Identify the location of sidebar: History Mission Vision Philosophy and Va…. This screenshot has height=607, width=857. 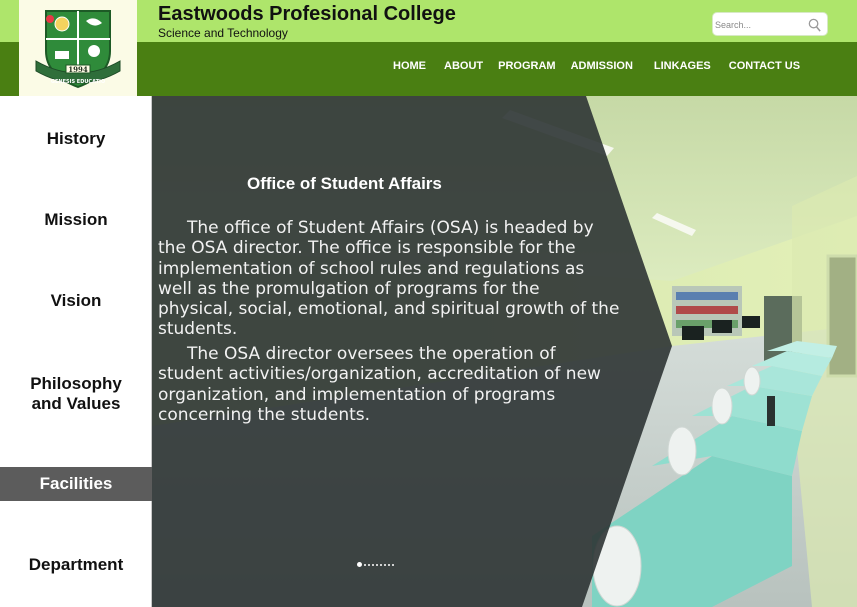
(76, 351).